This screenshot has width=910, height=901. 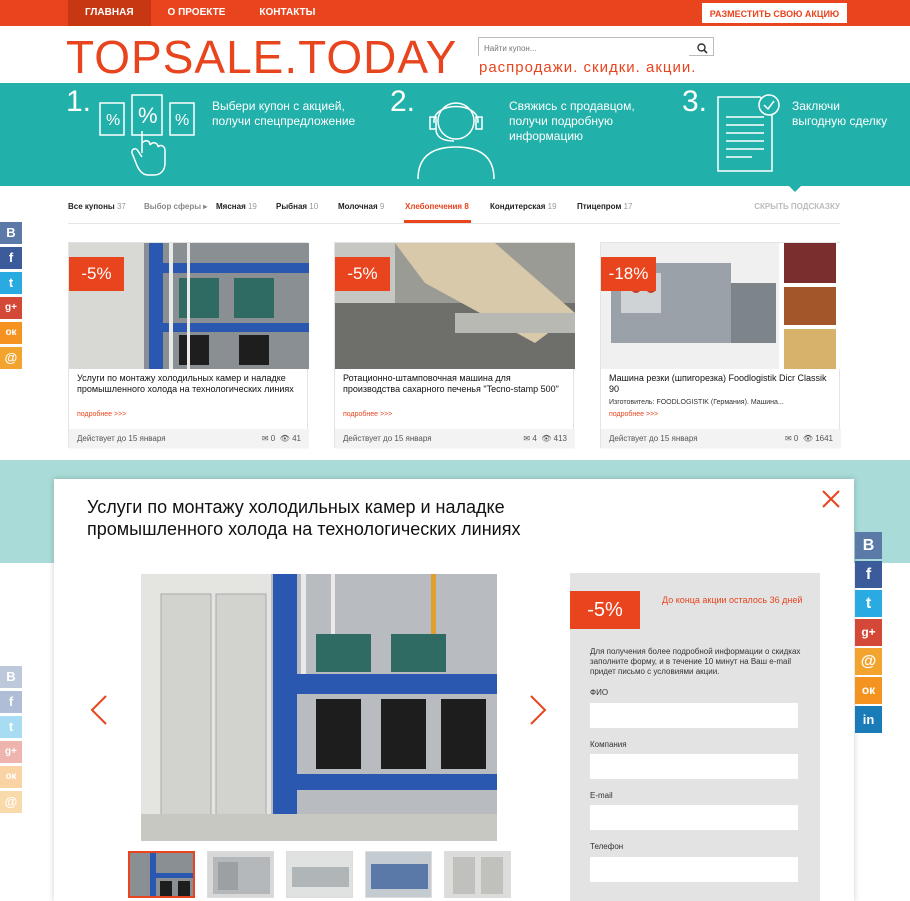 What do you see at coordinates (694, 817) in the screenshot?
I see `email-field` at bounding box center [694, 817].